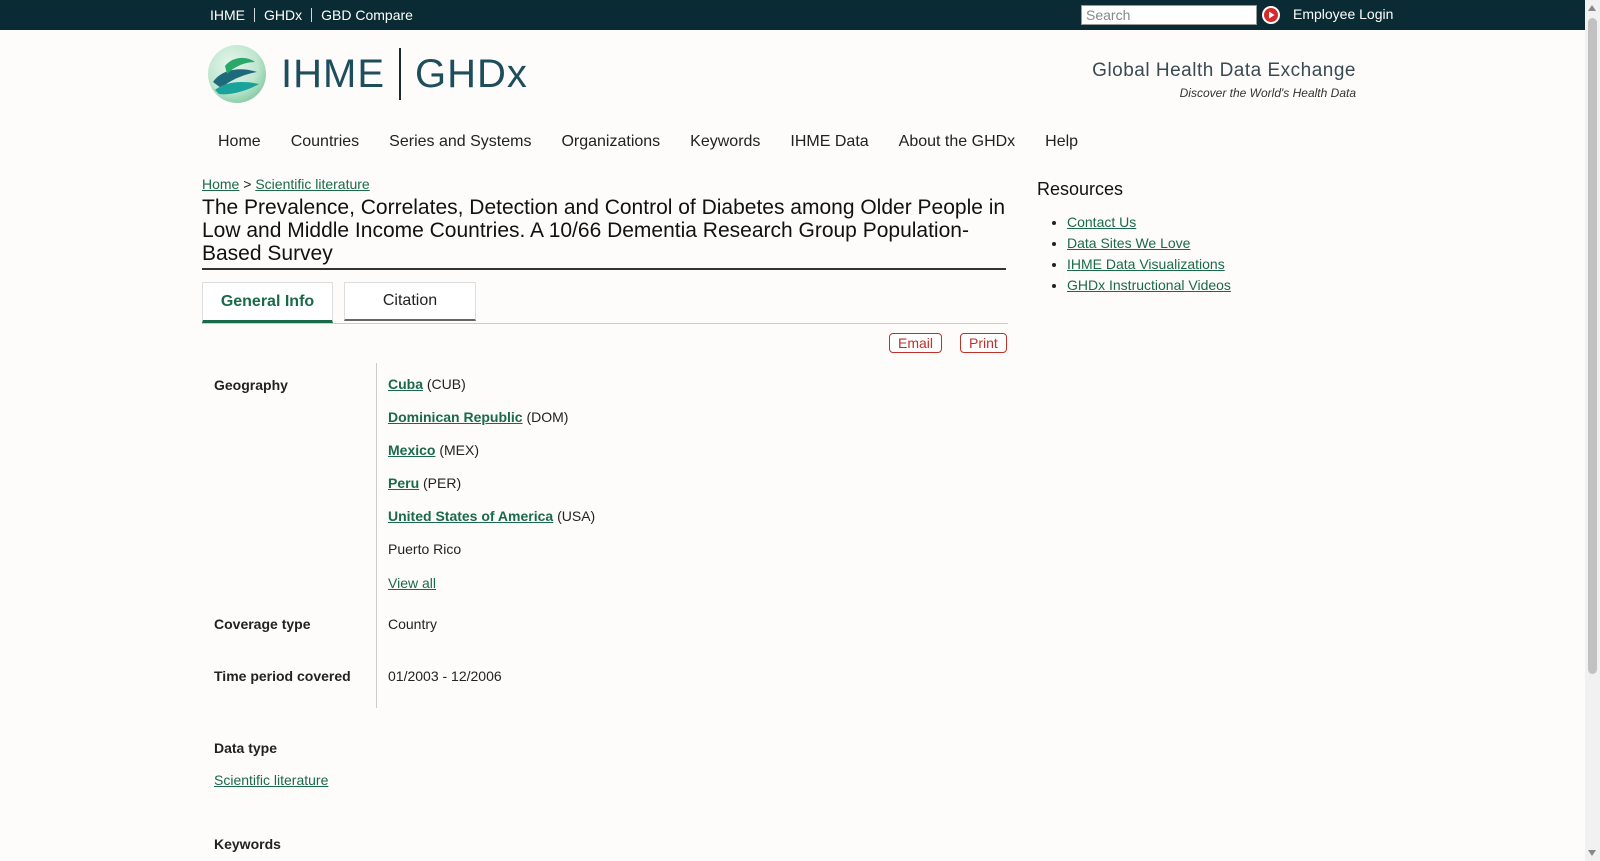 The width and height of the screenshot is (1600, 861). I want to click on region-name: Puerto Rico, so click(425, 549).